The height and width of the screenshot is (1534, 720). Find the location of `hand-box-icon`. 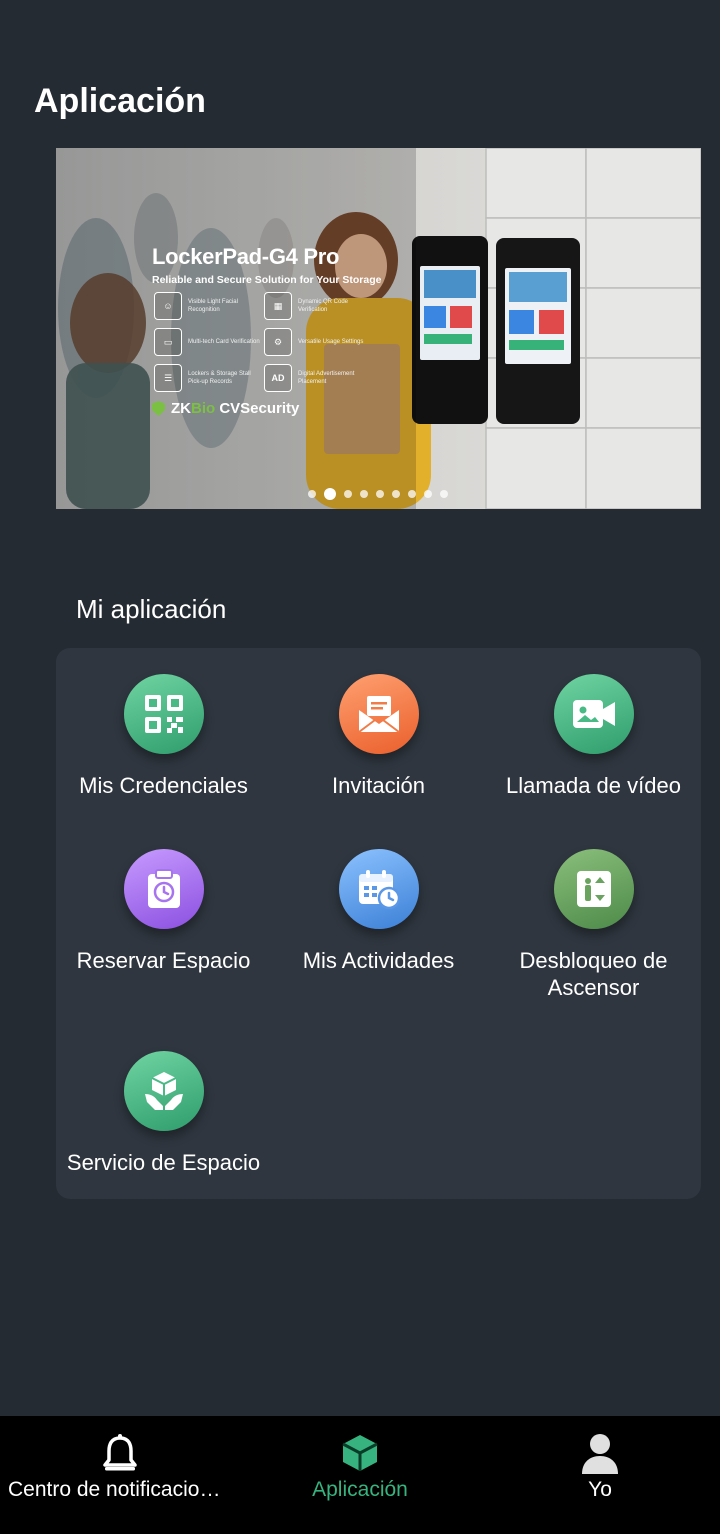

hand-box-icon is located at coordinates (163, 1091).